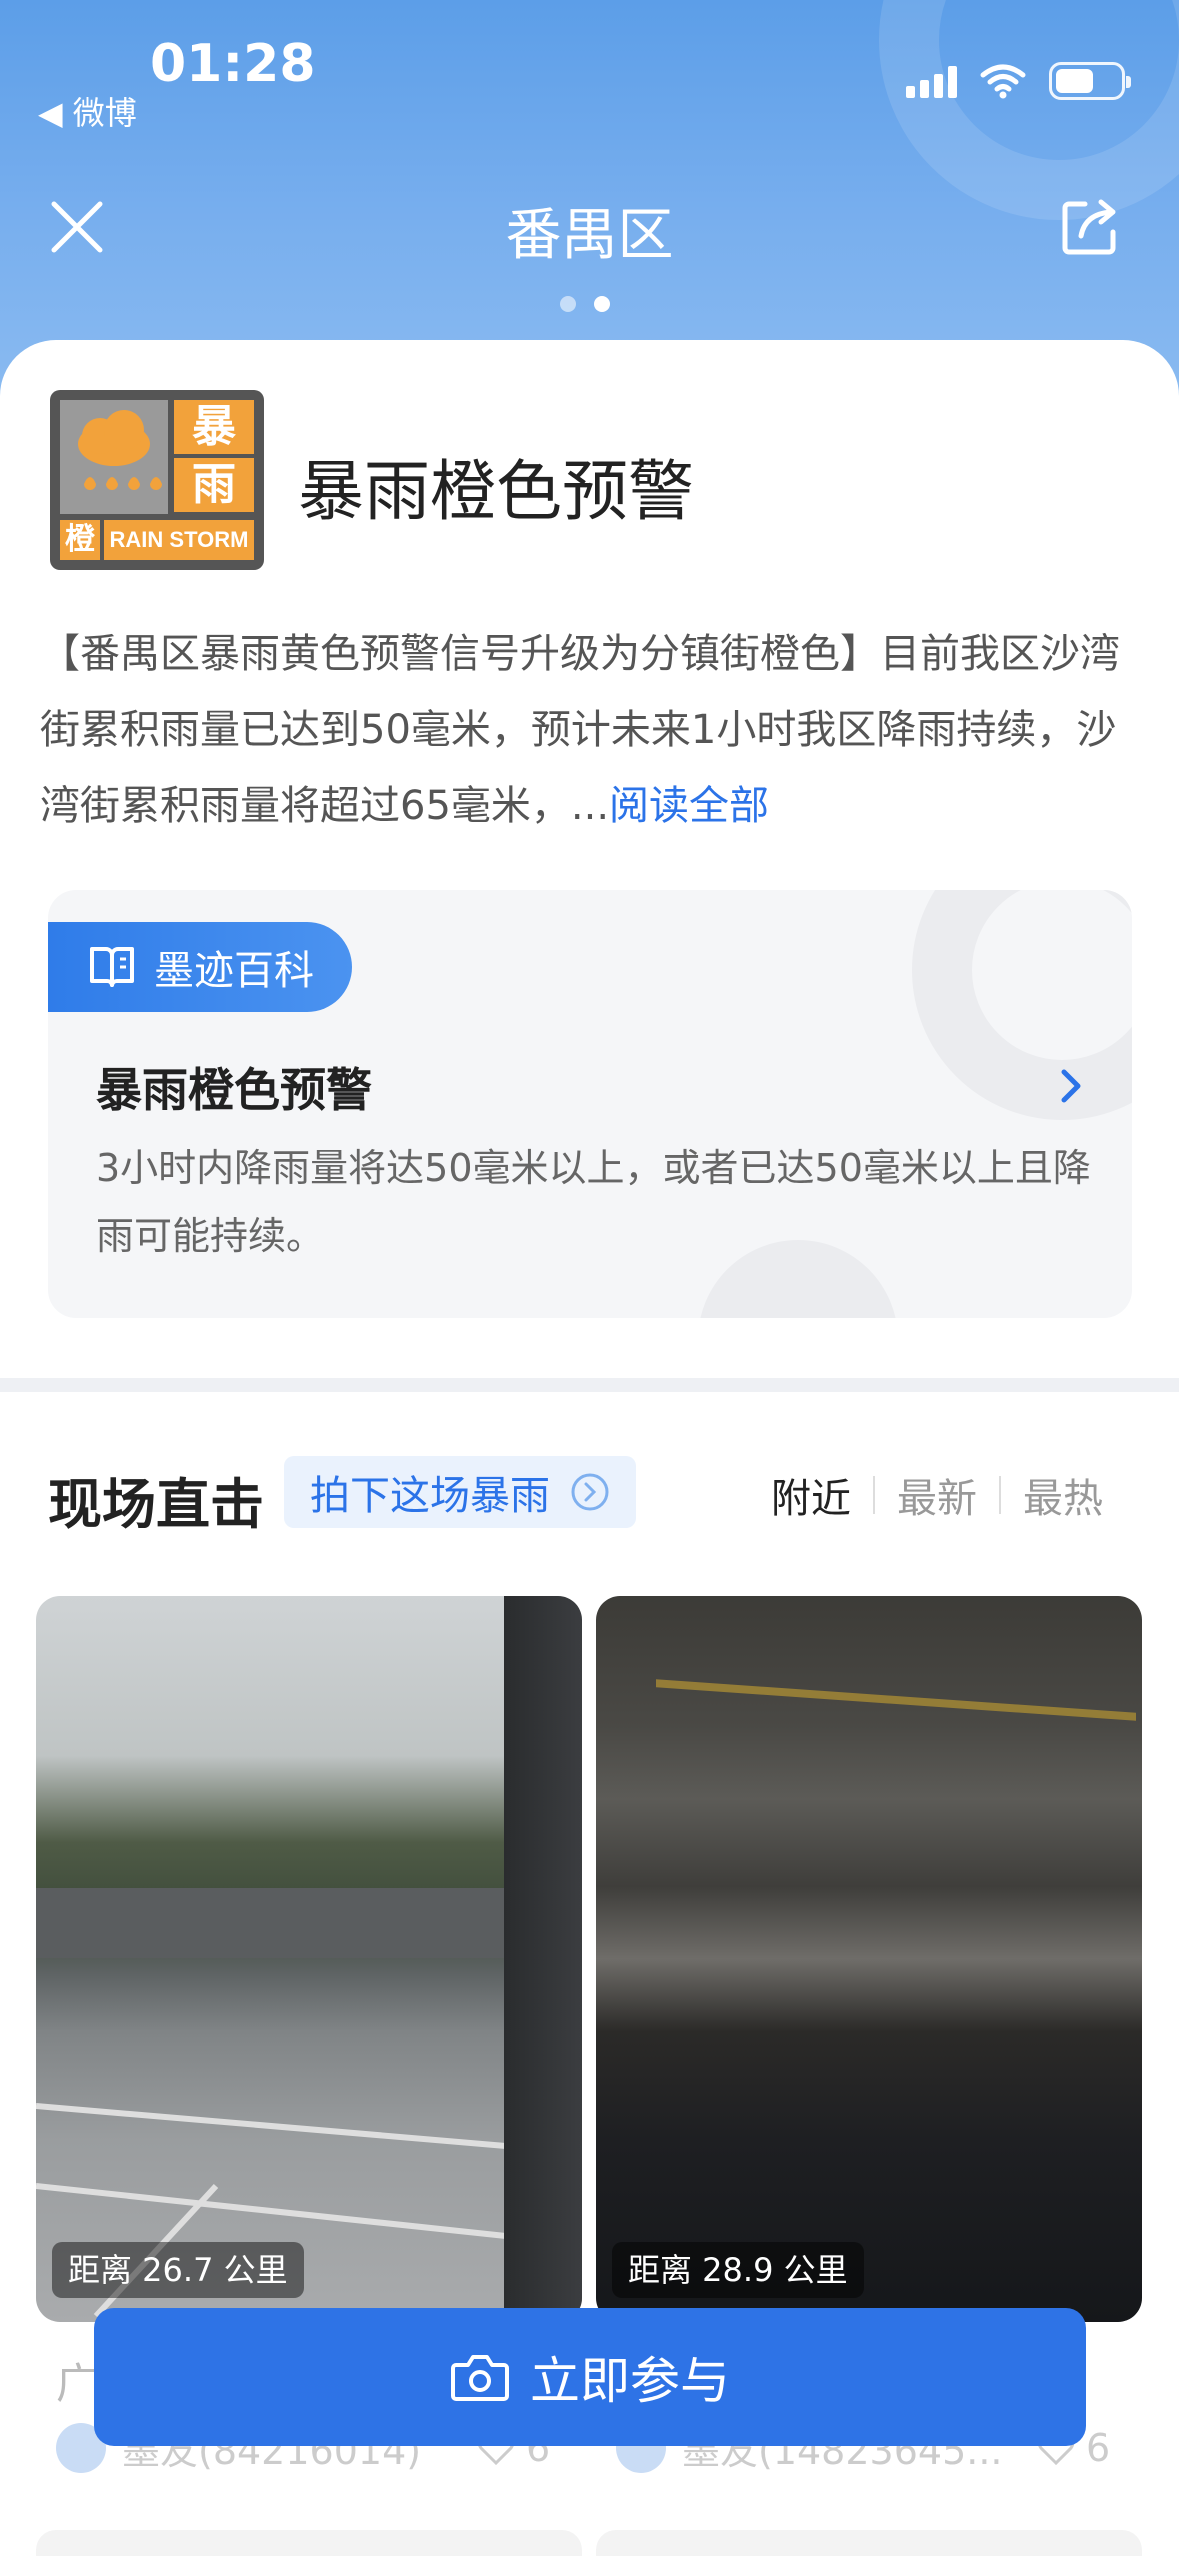 Image resolution: width=1179 pixels, height=2556 pixels. I want to click on warning-icon-color-char: 橙, so click(82, 540).